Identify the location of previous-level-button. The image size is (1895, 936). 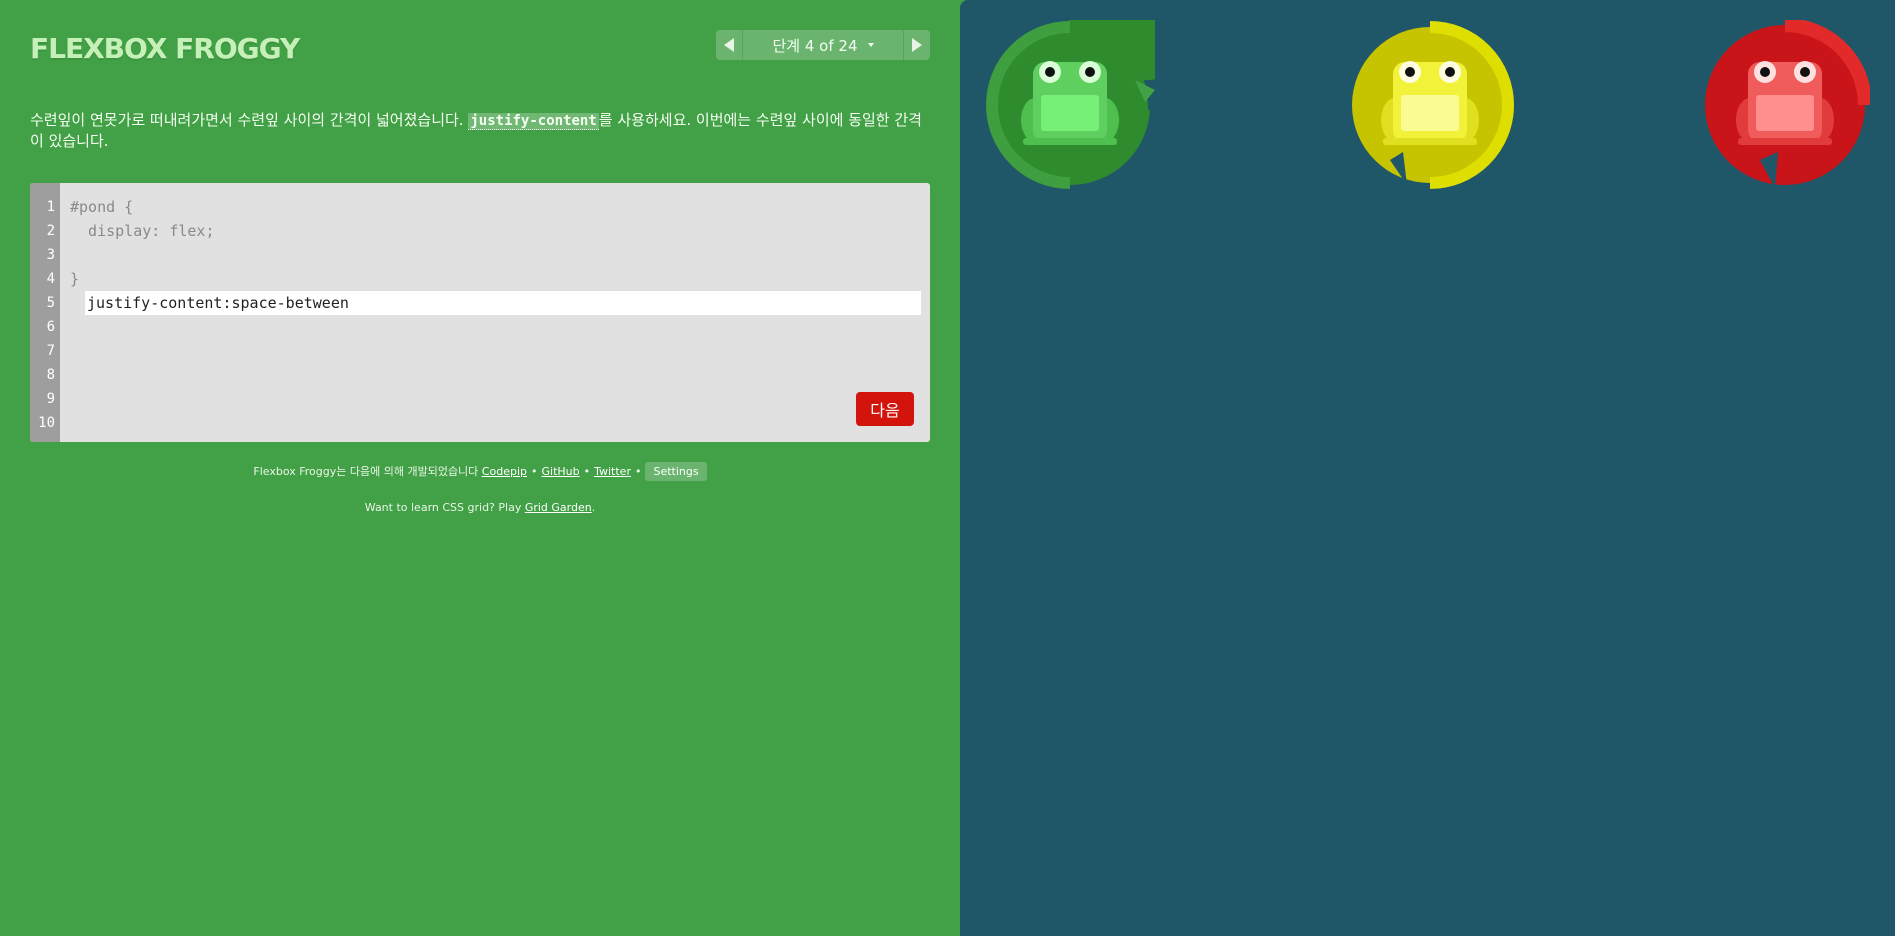
(729, 45).